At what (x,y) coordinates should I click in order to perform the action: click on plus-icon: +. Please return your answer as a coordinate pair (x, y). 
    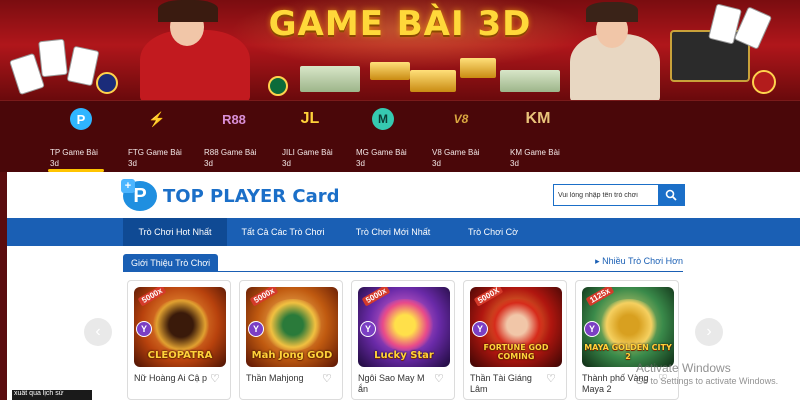
    Looking at the image, I should click on (128, 186).